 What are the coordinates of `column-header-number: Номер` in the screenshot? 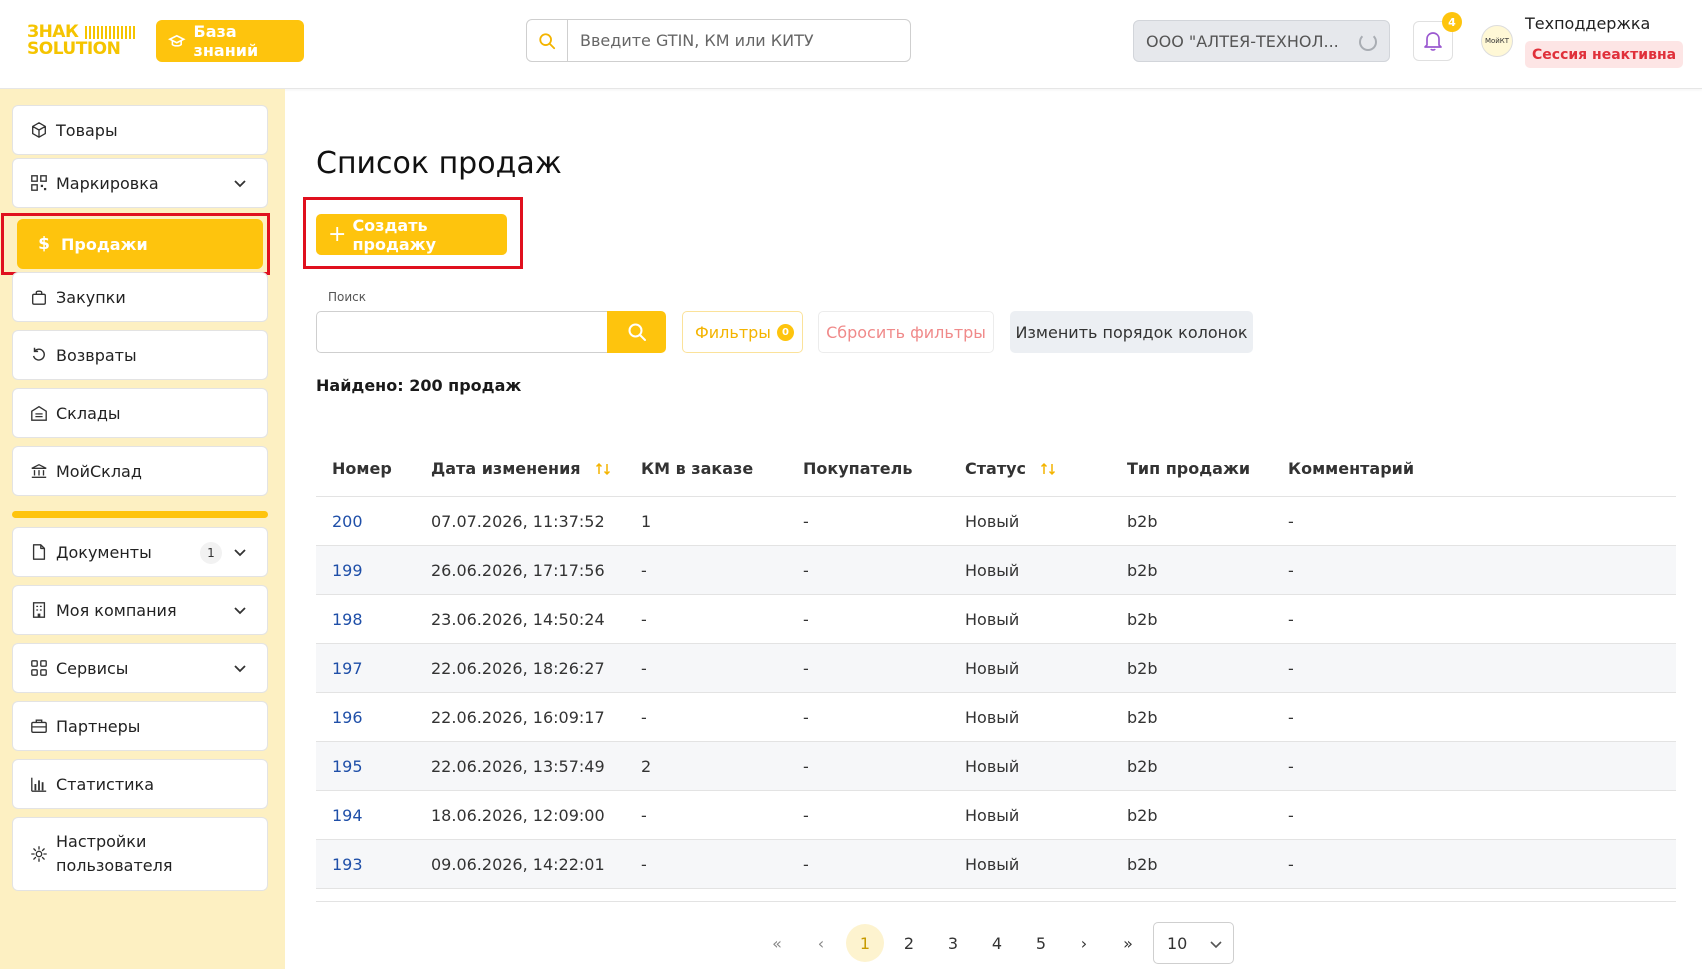 It's located at (362, 468).